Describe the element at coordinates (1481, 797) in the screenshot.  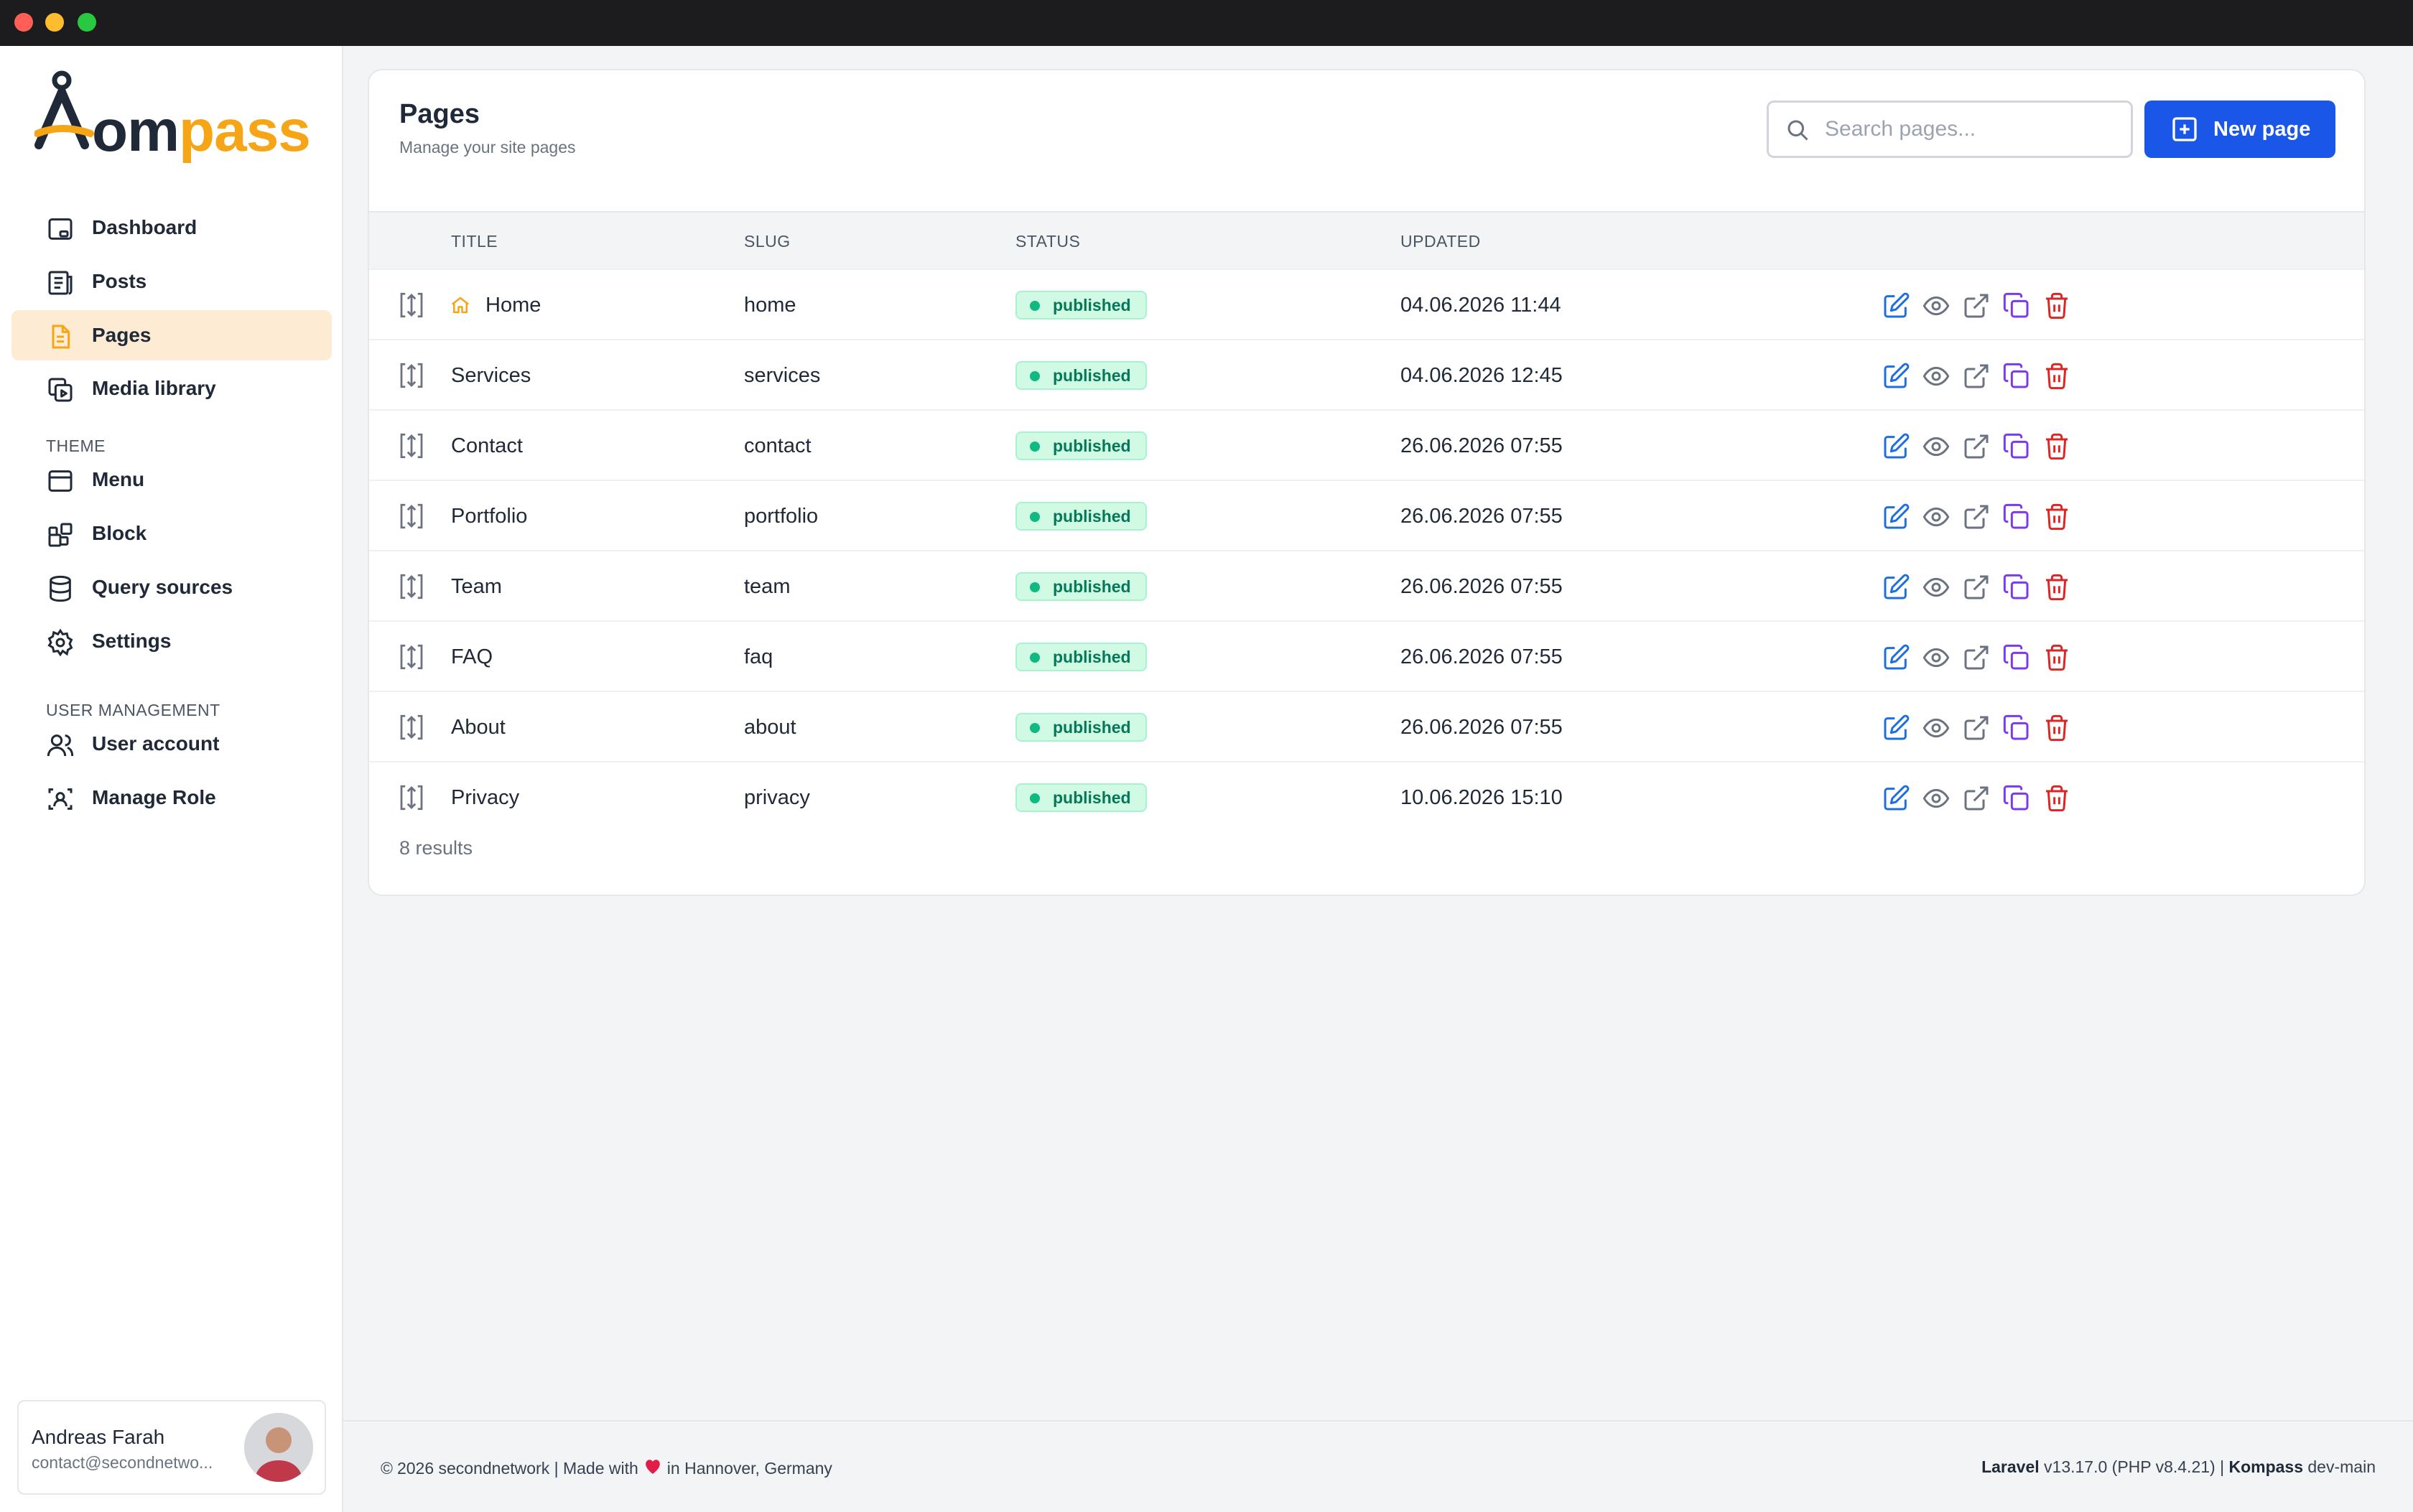
I see `page-updated-cell: 10.06.2026 15:10` at that location.